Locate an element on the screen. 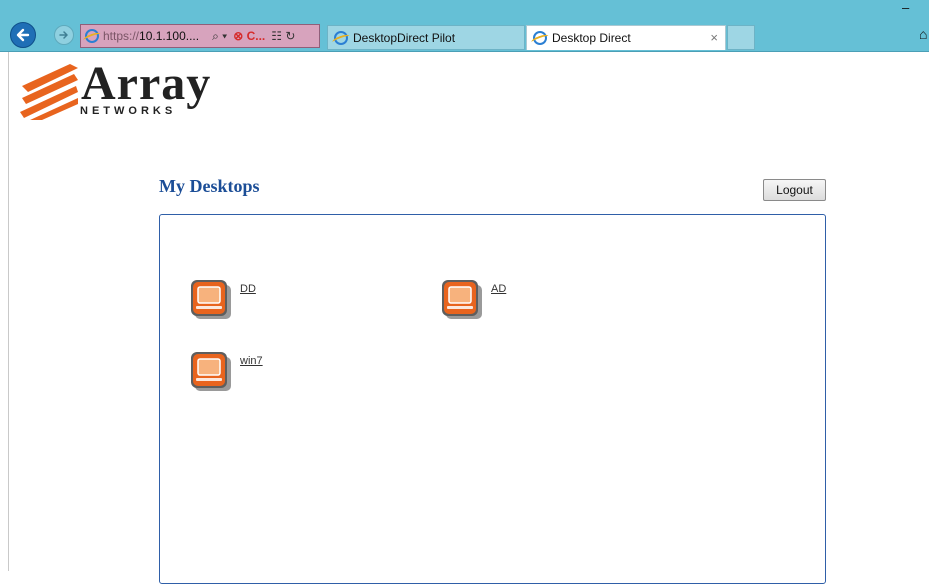 The image size is (929, 584). back-button is located at coordinates (23, 35).